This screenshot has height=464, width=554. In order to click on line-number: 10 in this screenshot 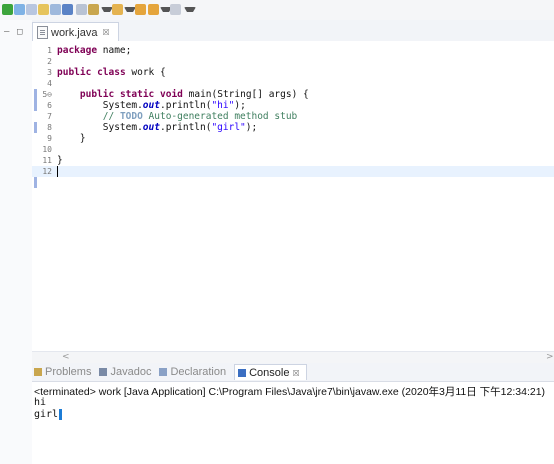, I will do `click(47, 149)`.